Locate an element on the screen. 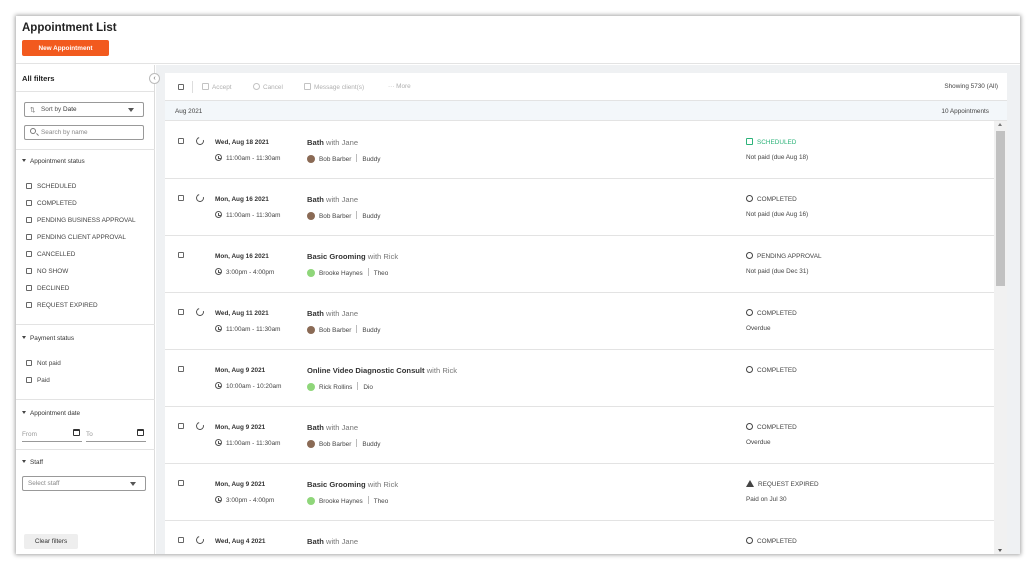 Image resolution: width=1032 pixels, height=572 pixels. select-all-checkbox is located at coordinates (181, 87).